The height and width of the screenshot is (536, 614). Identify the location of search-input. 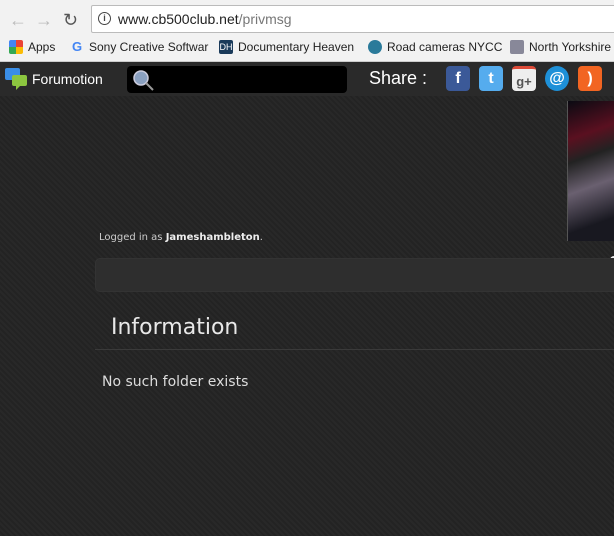
(237, 79).